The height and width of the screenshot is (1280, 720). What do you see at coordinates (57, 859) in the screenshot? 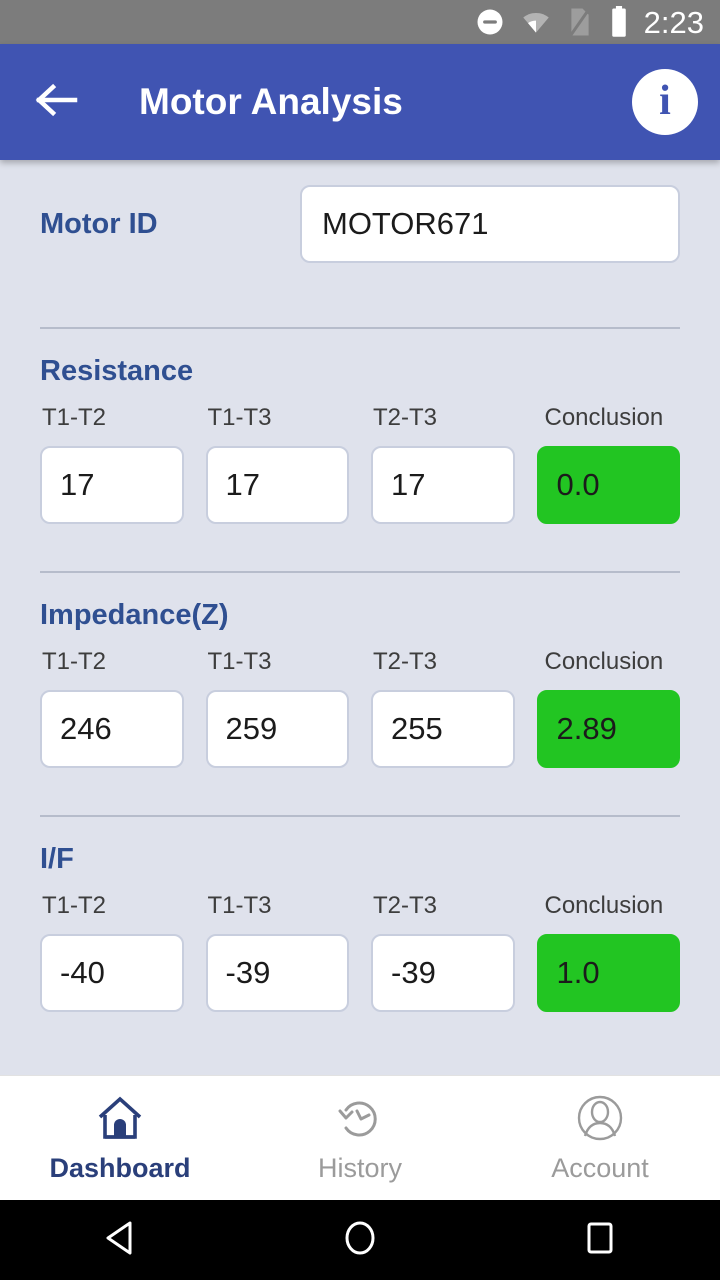
I see `section-title: I/F` at bounding box center [57, 859].